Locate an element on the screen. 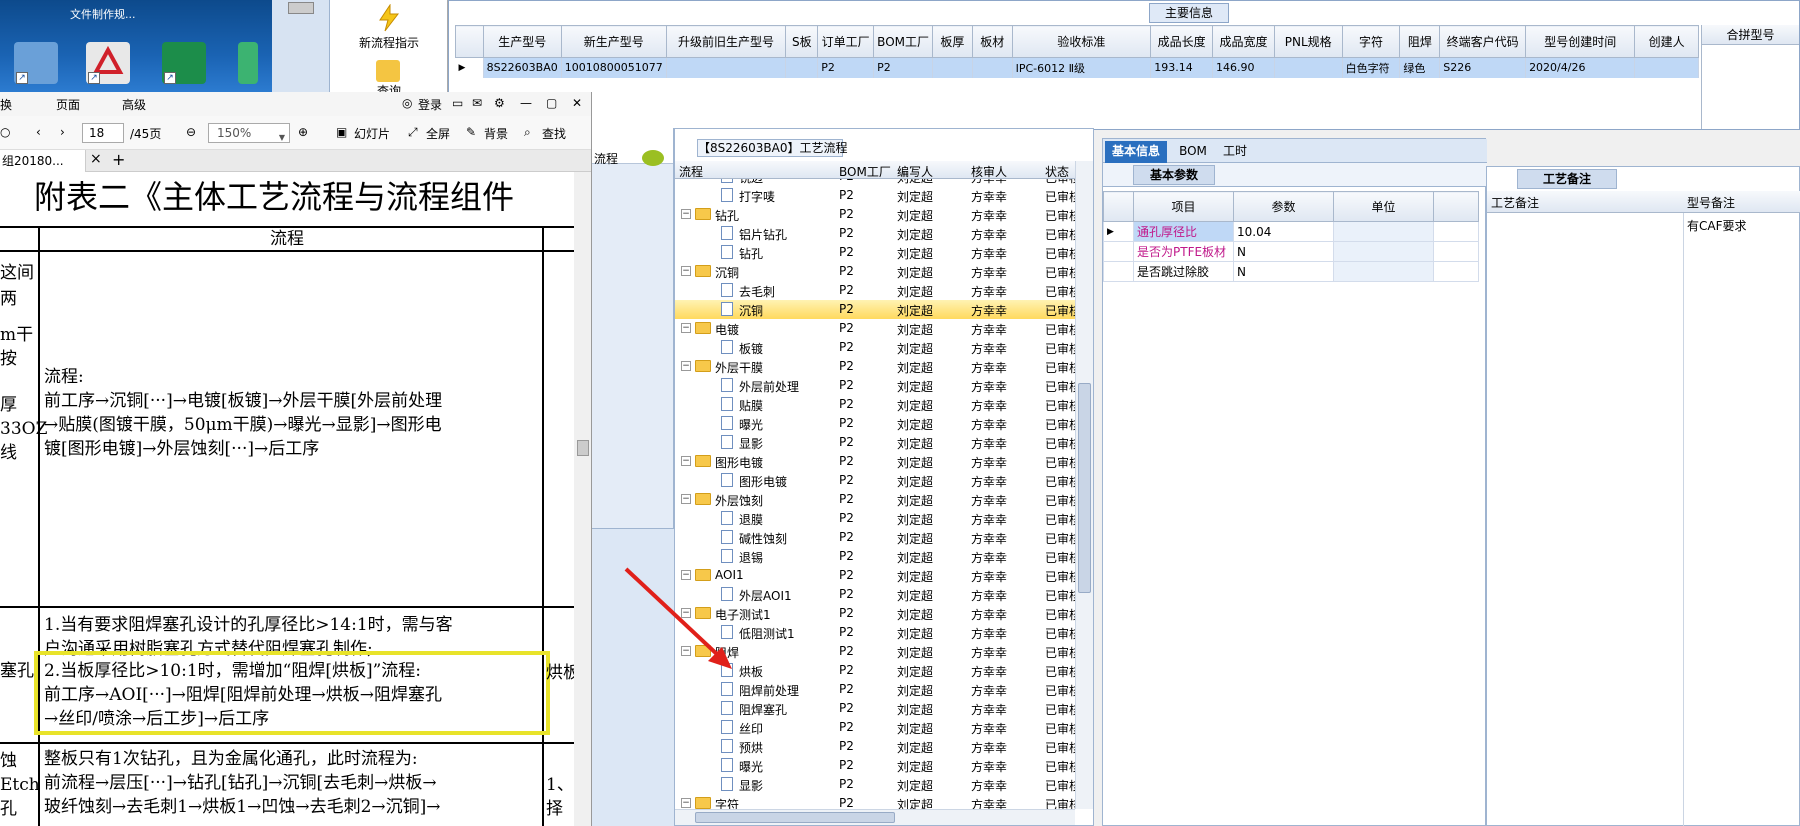 Image resolution: width=1800 pixels, height=826 pixels. tree-row: 图形电镀 P2 刘定超 方幸幸 已审核 is located at coordinates (875, 480).